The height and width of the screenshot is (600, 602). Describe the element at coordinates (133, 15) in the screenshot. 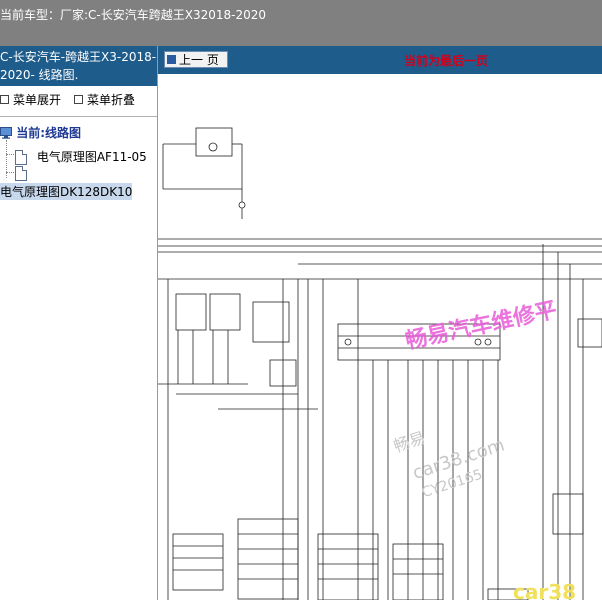

I see `vehicle-label: 当前车型：厂家:C-长安汽车跨越王X32018-2020` at that location.